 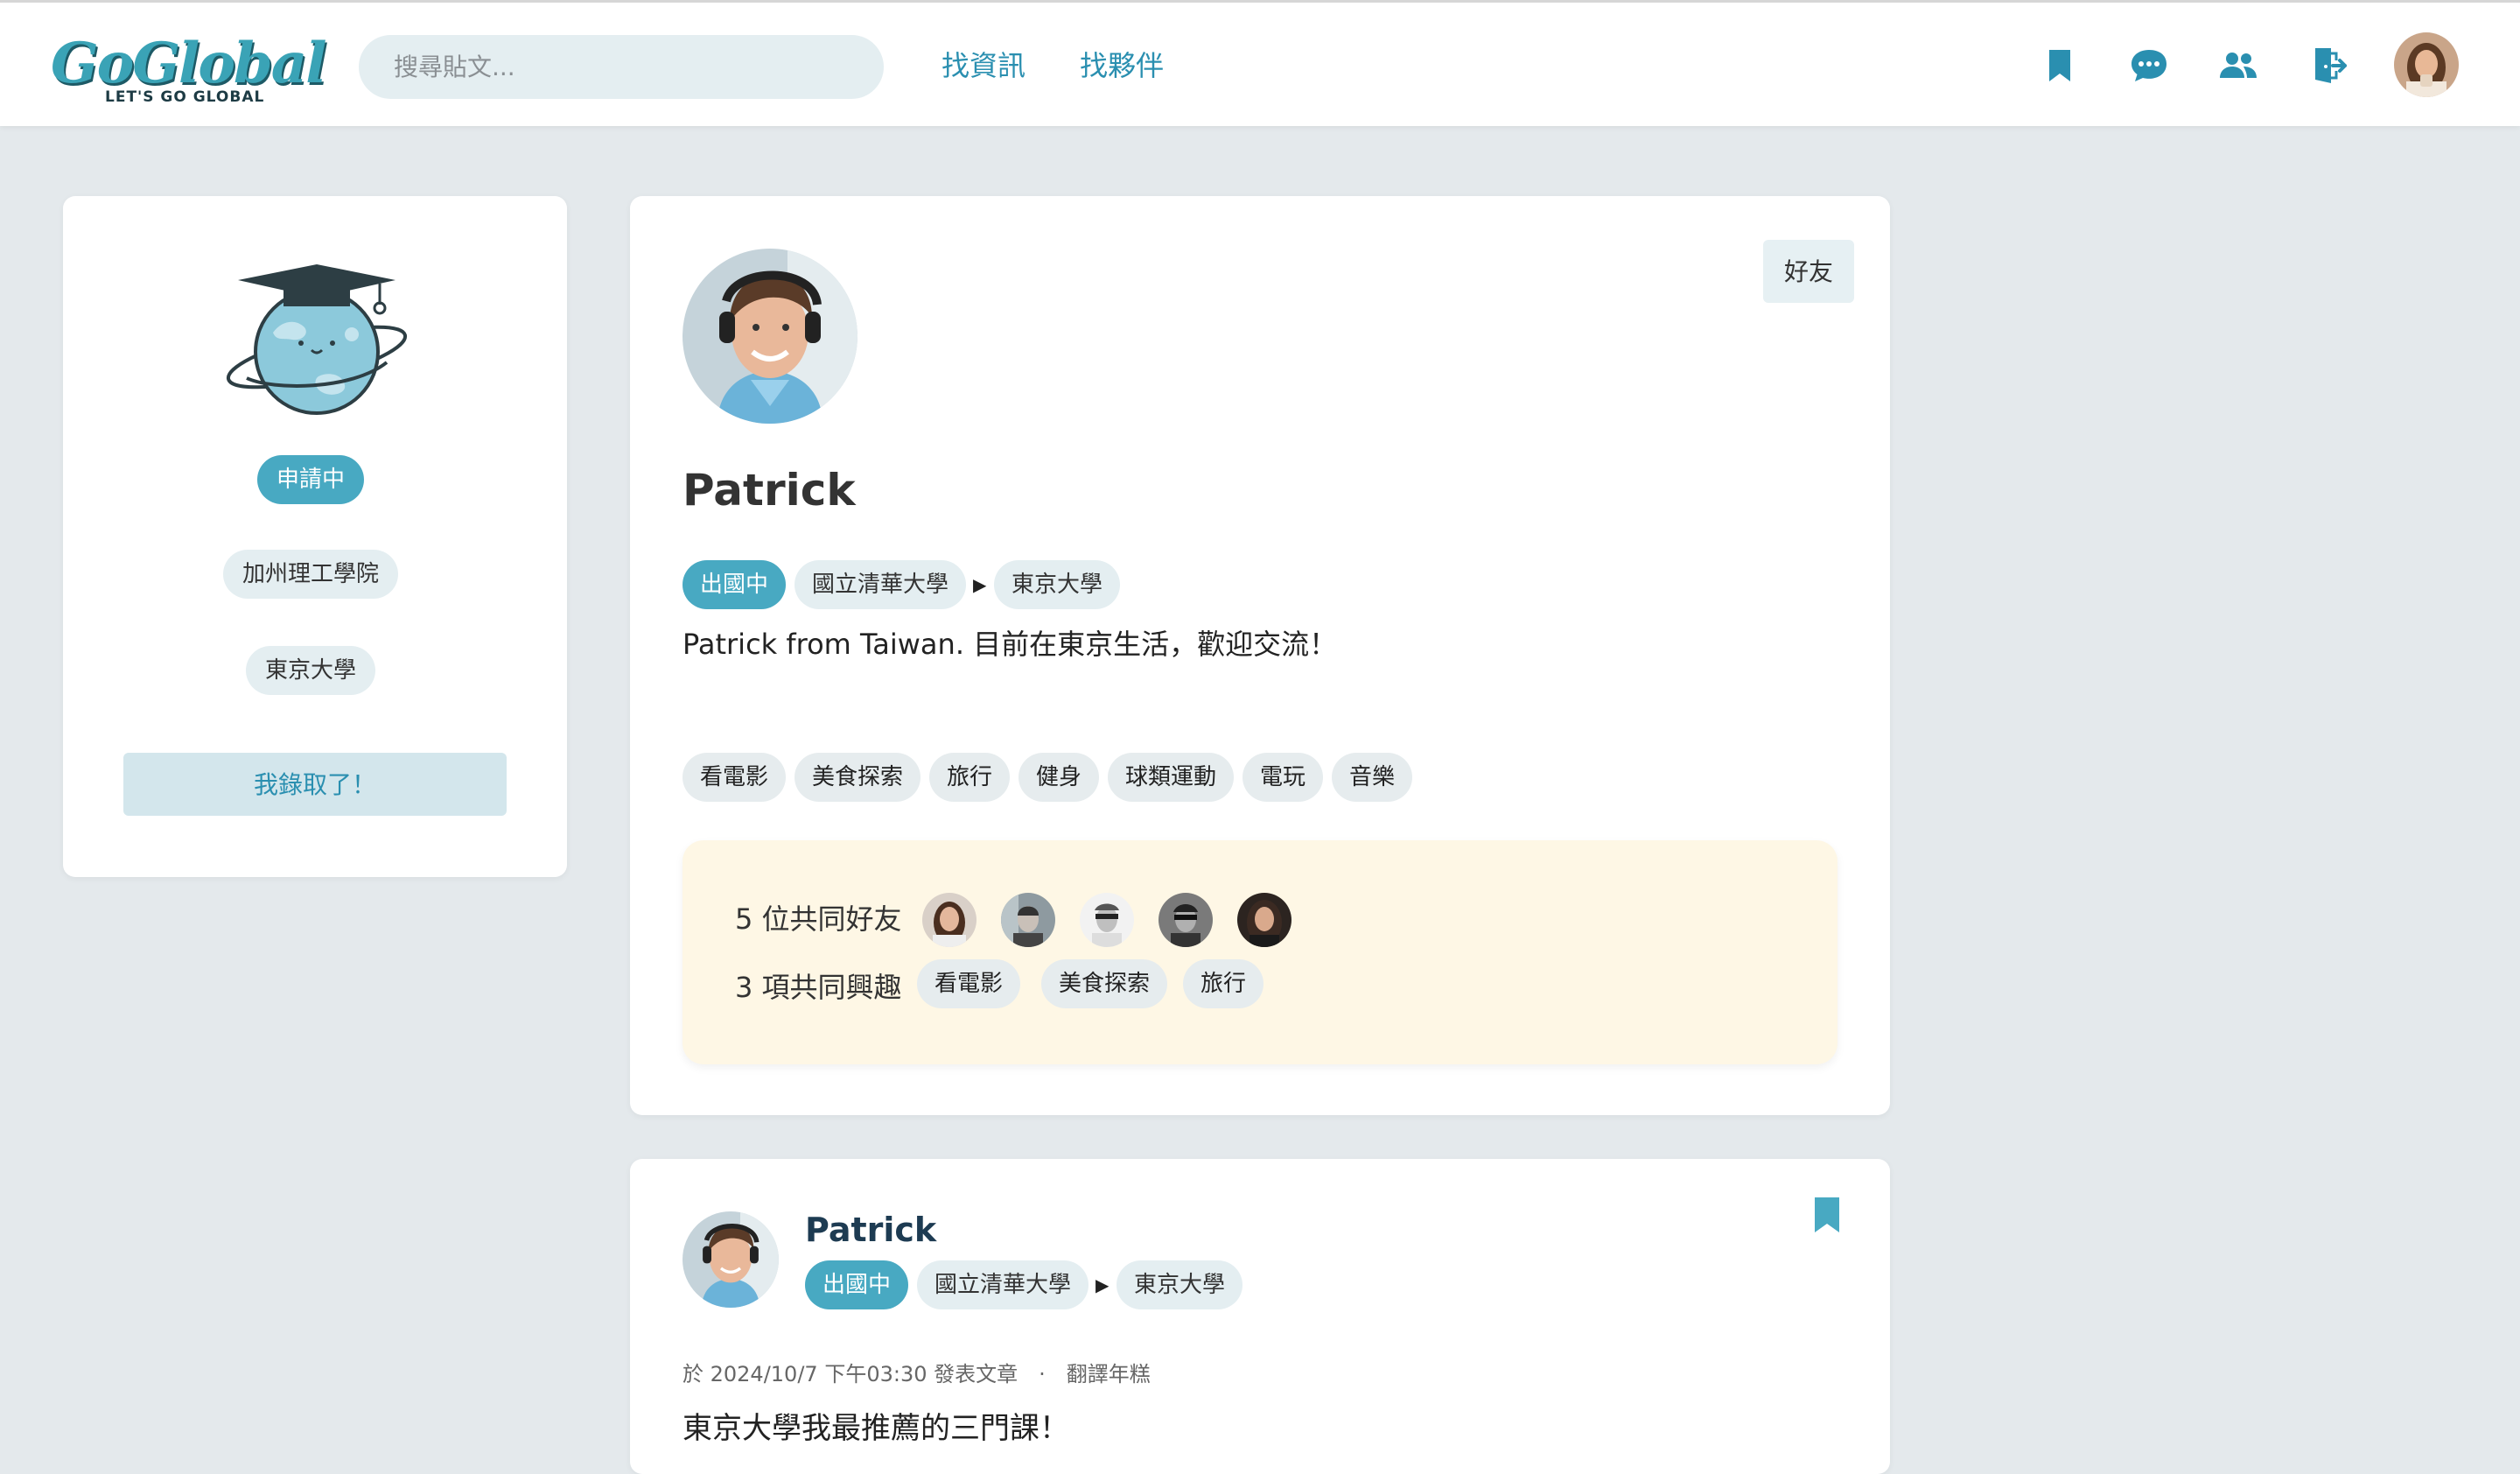 I want to click on post-author-avatar, so click(x=730, y=1259).